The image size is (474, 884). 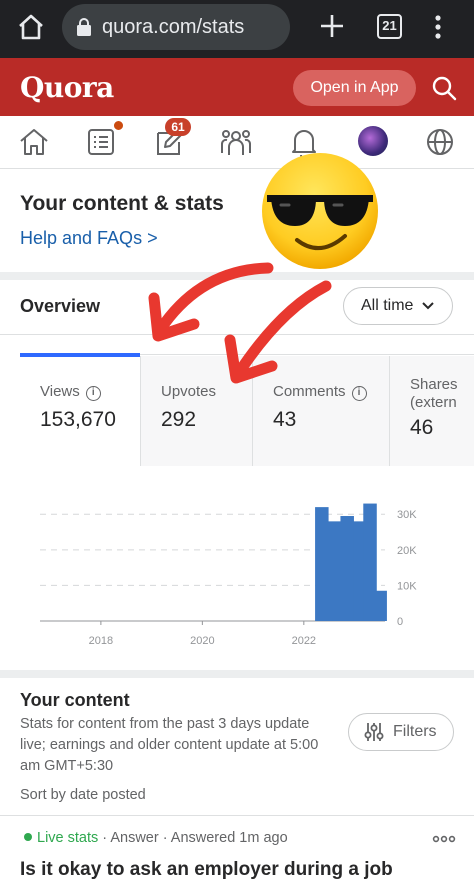 I want to click on y-tick-label: 20K, so click(x=407, y=551).